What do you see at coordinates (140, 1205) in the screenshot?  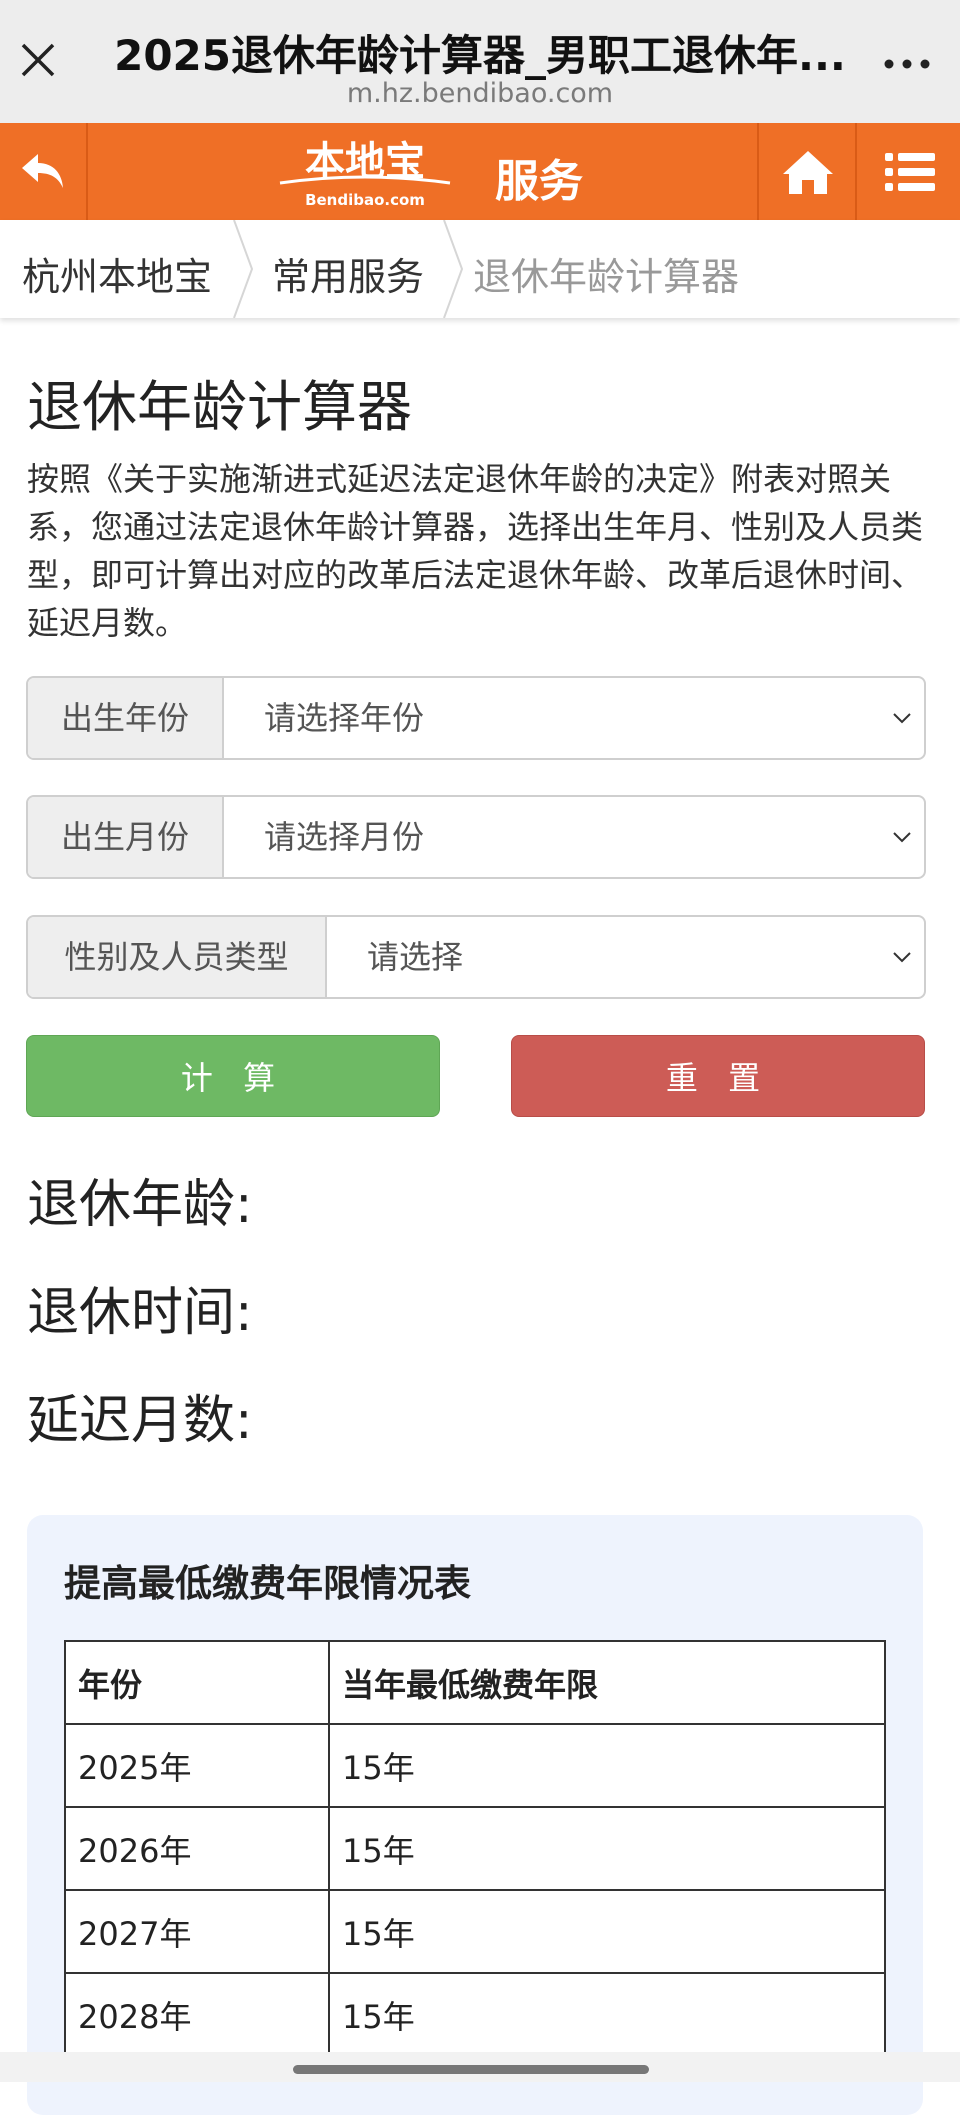 I see `retirement-age-label: 退休年龄:` at bounding box center [140, 1205].